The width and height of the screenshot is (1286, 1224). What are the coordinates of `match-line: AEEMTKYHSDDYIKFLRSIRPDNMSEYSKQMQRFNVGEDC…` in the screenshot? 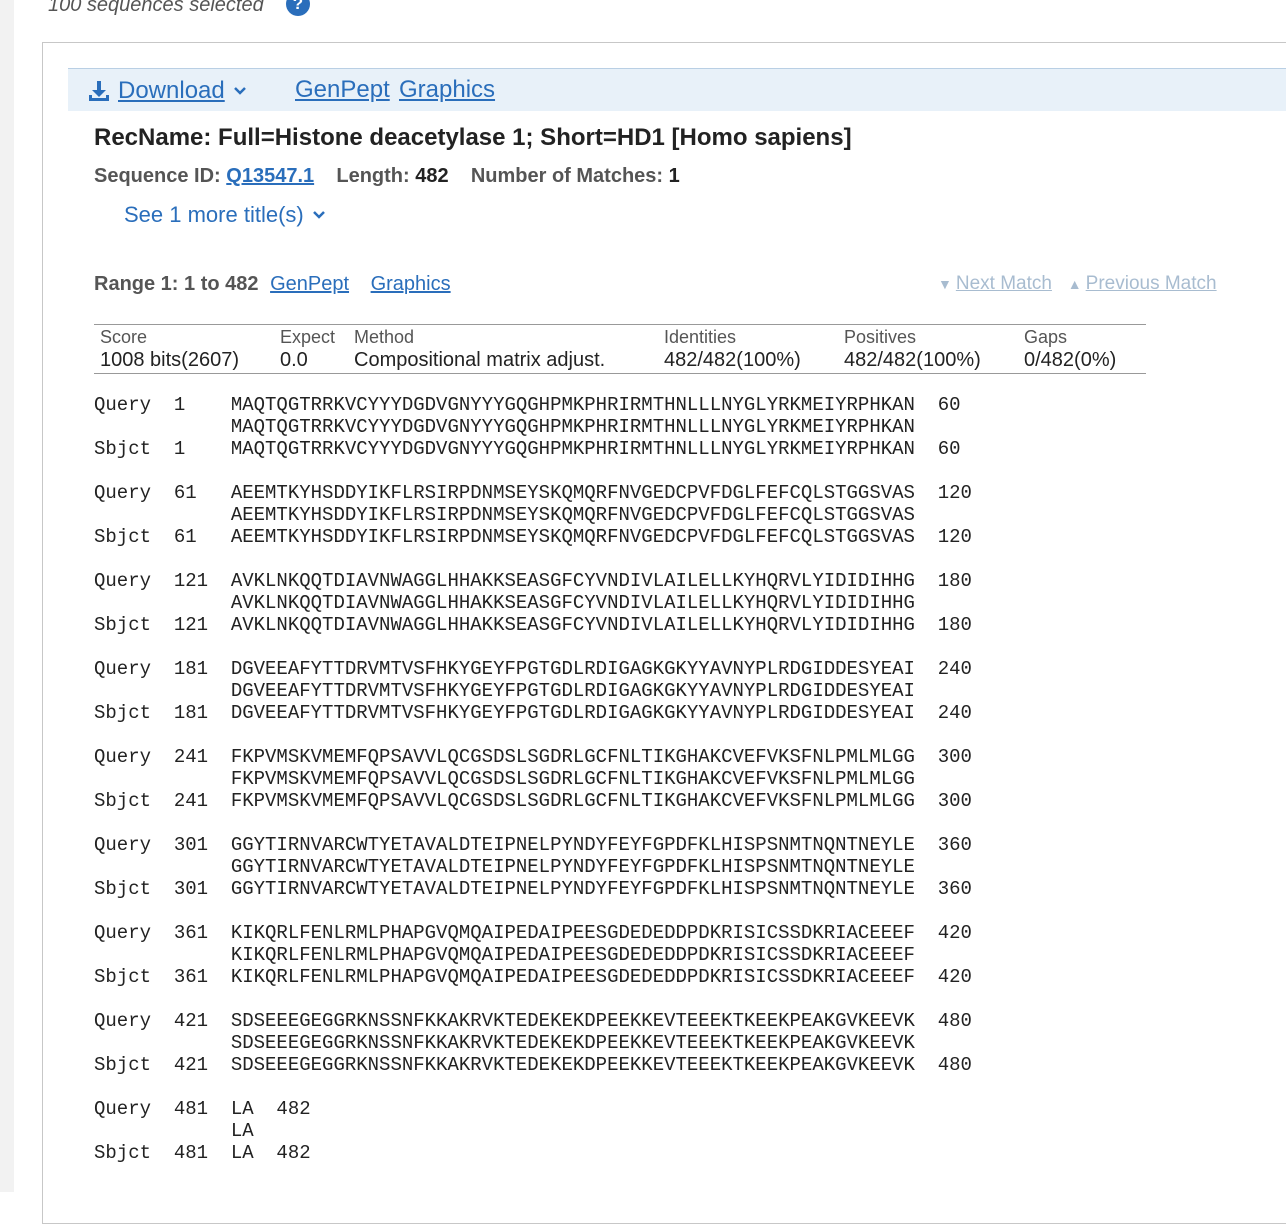 It's located at (504, 515).